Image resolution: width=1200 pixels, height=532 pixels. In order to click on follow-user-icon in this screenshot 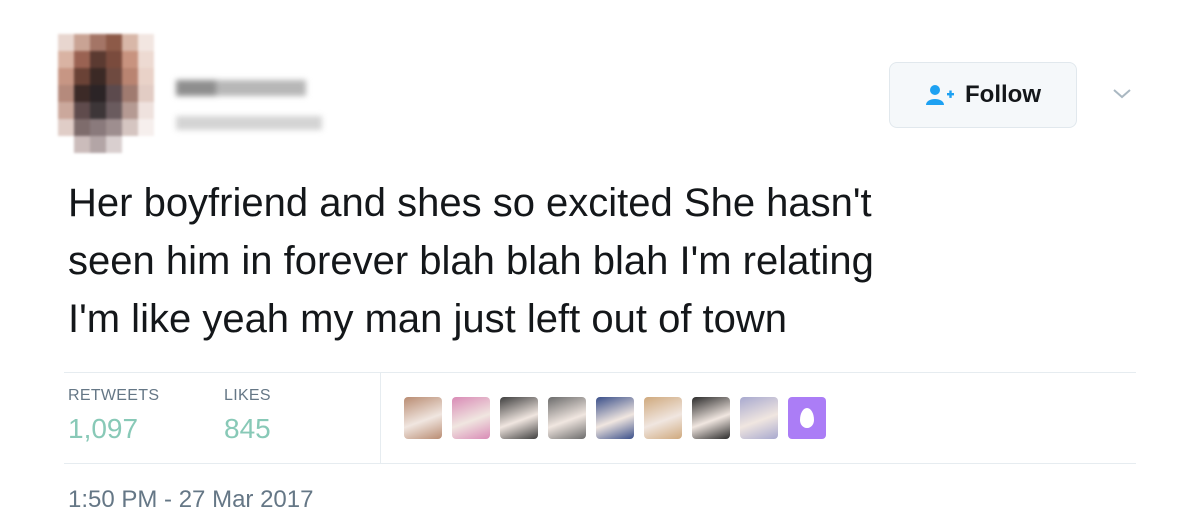, I will do `click(940, 95)`.